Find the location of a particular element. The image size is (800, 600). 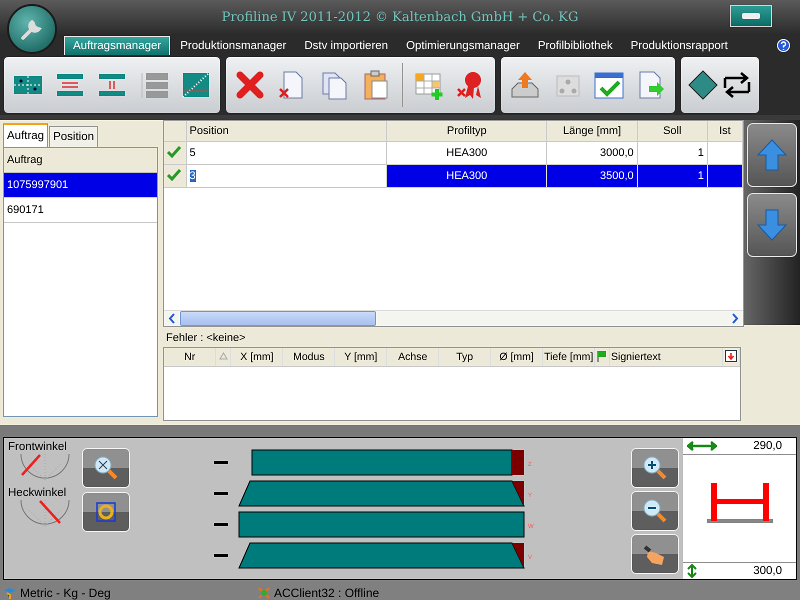

flag-icon is located at coordinates (602, 356).